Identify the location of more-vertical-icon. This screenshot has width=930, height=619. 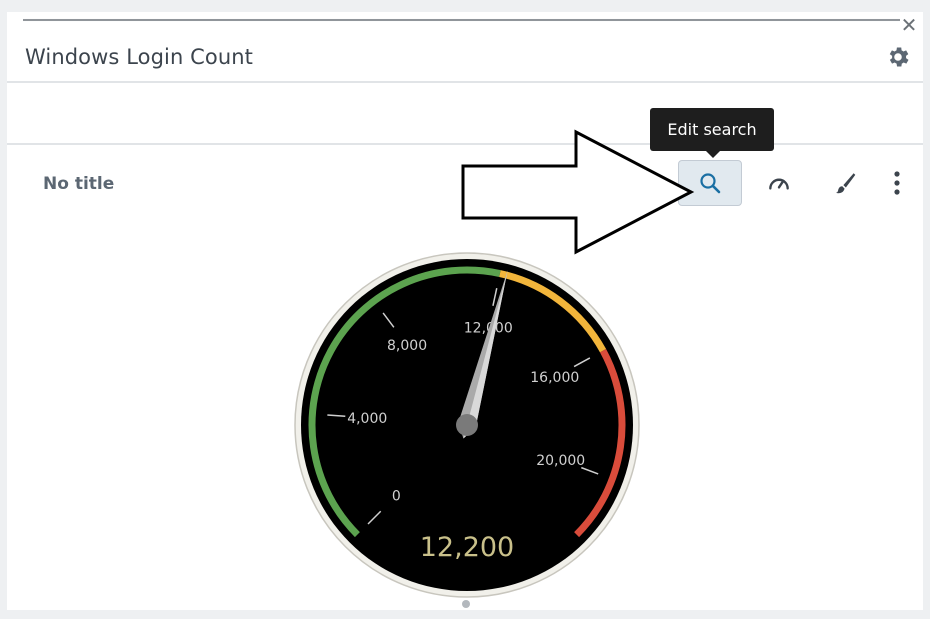
(897, 183).